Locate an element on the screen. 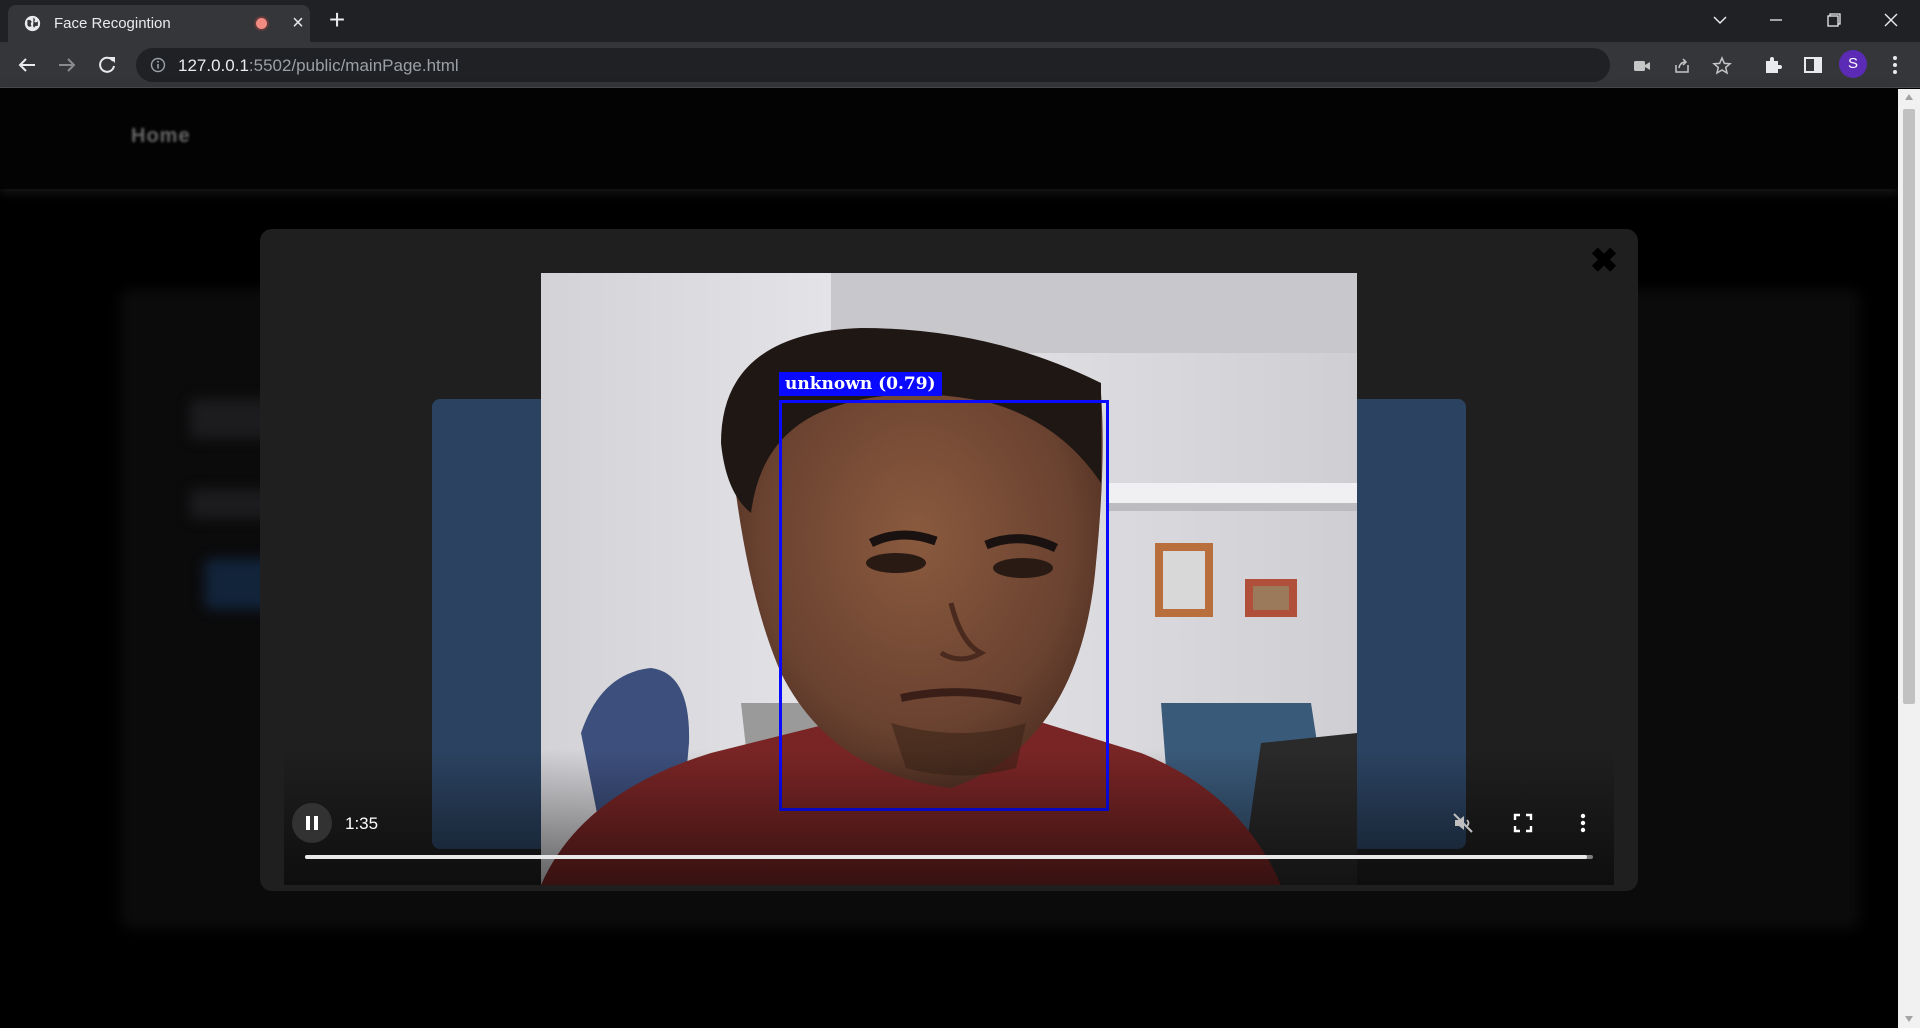  tab-title: Face Recogintion is located at coordinates (112, 23).